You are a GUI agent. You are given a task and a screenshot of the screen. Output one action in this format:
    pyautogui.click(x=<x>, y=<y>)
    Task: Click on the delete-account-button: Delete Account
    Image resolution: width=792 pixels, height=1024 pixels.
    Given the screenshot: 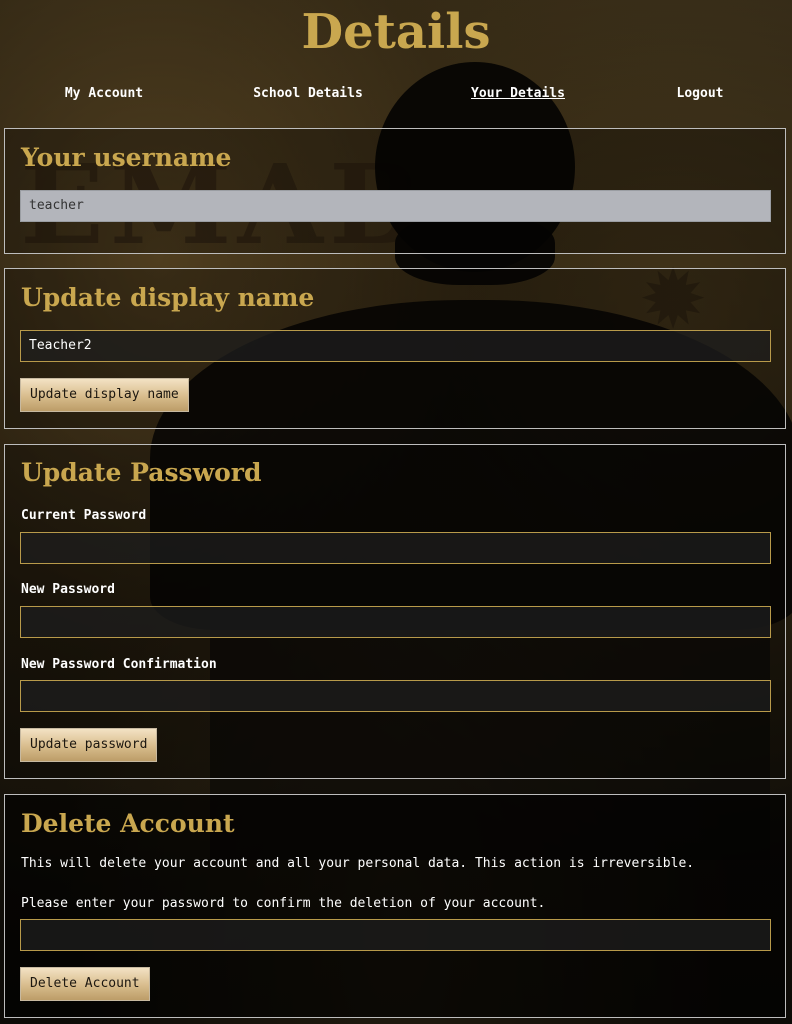 What is the action you would take?
    pyautogui.click(x=85, y=984)
    